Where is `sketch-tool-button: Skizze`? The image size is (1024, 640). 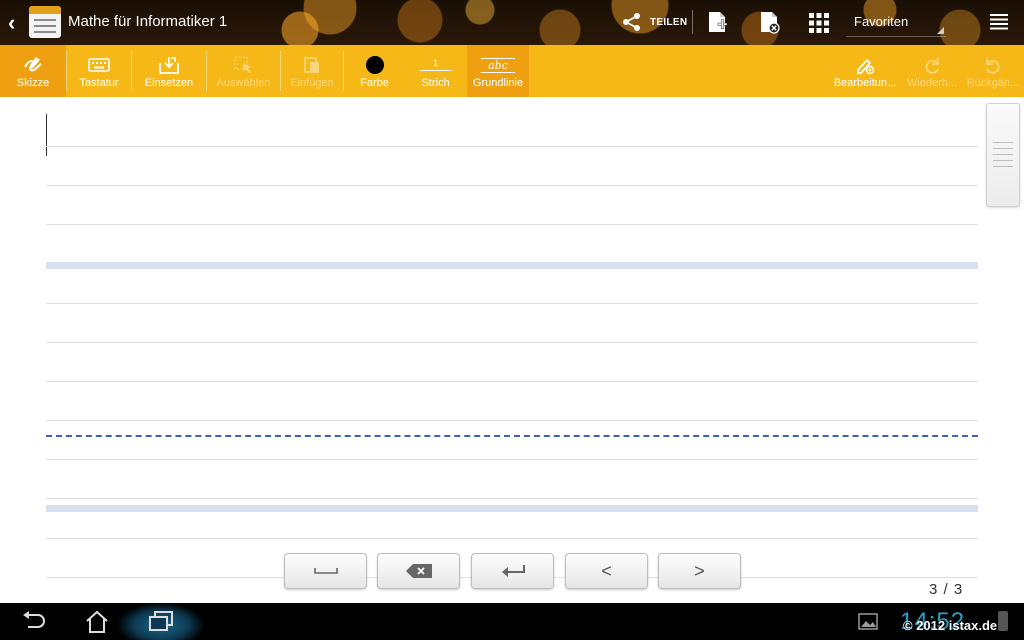
sketch-tool-button: Skizze is located at coordinates (33, 71).